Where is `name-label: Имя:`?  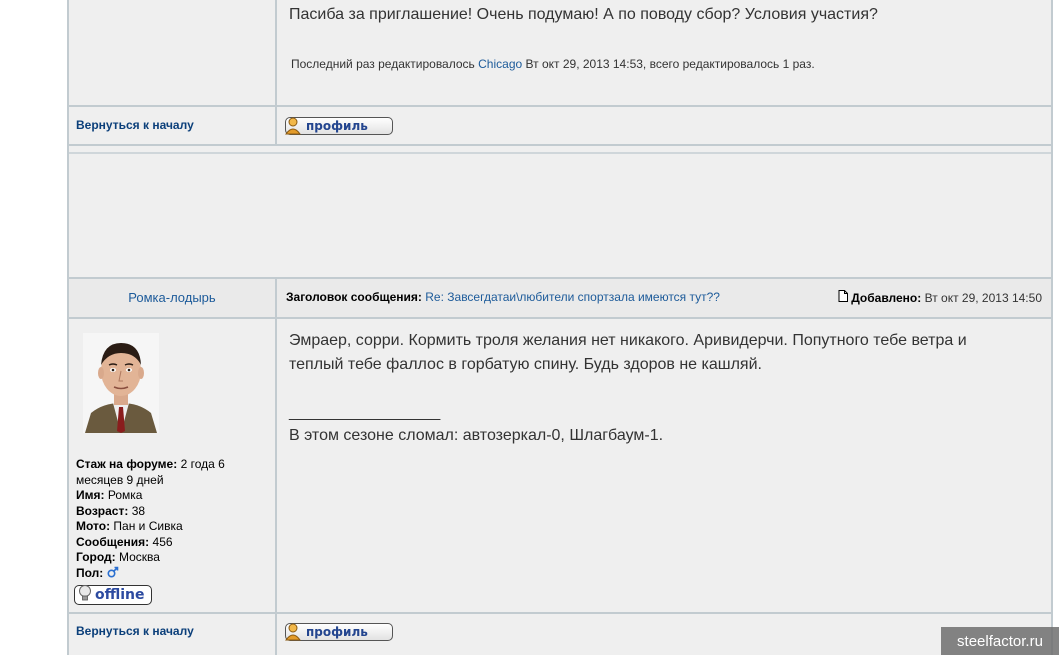 name-label: Имя: is located at coordinates (90, 495).